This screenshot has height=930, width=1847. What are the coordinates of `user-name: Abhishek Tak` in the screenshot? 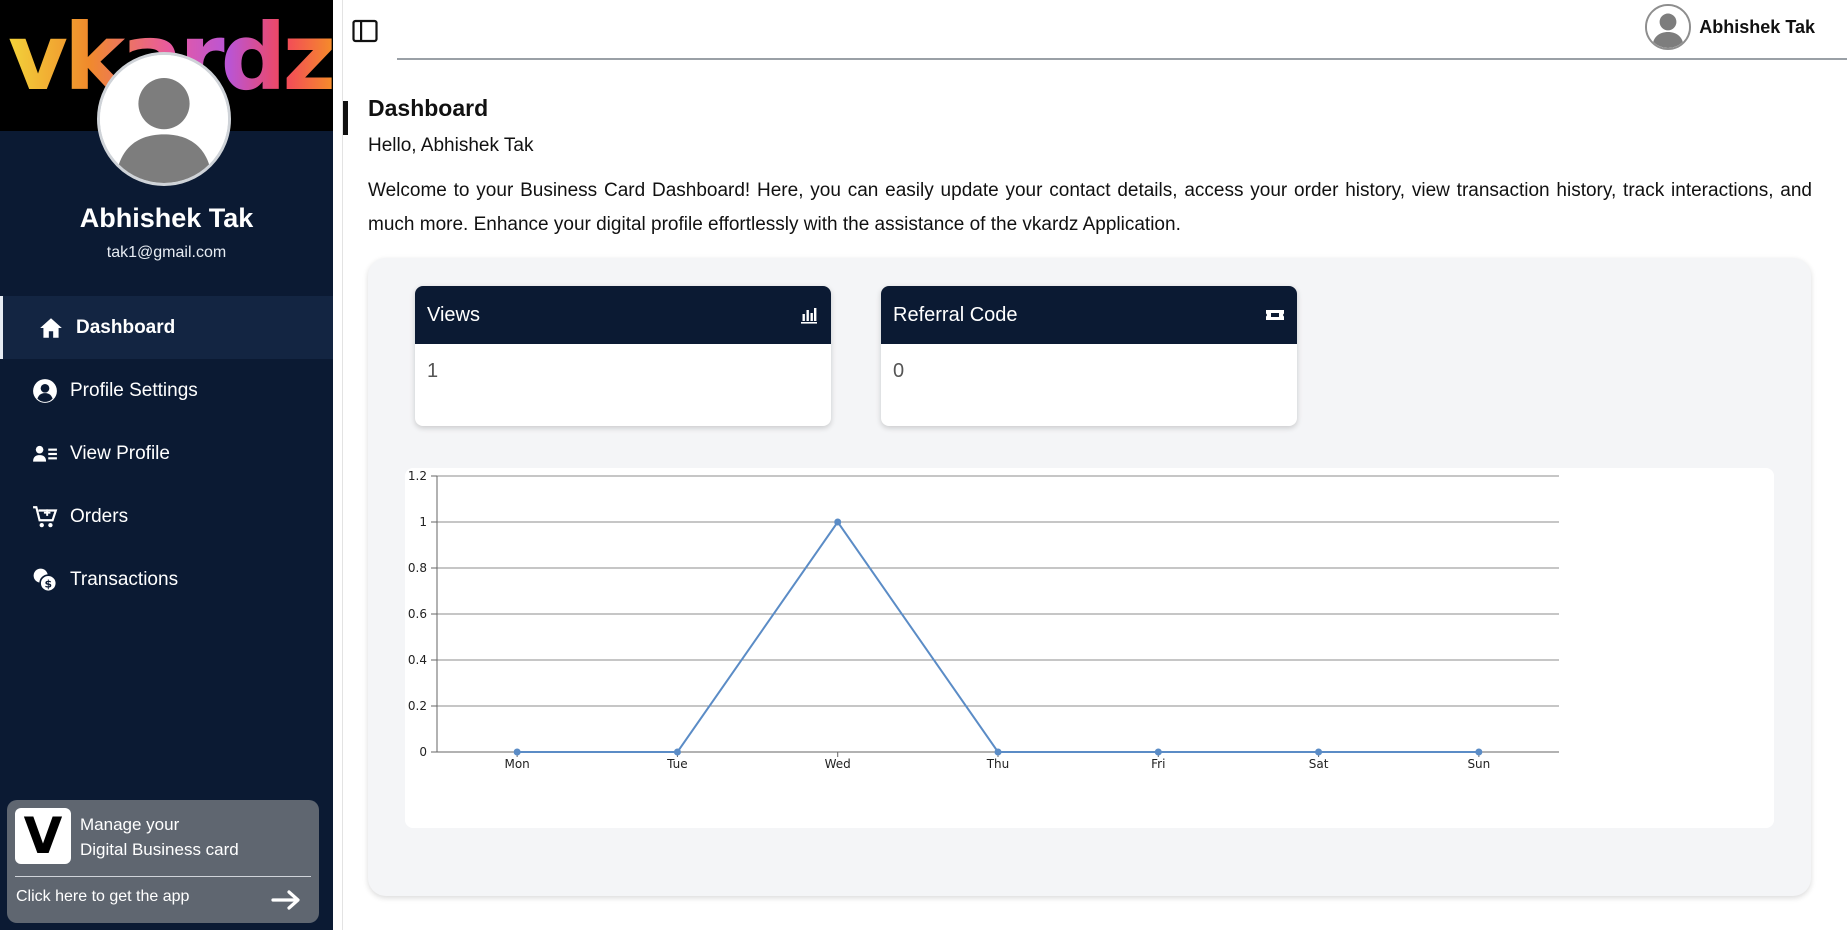 It's located at (166, 218).